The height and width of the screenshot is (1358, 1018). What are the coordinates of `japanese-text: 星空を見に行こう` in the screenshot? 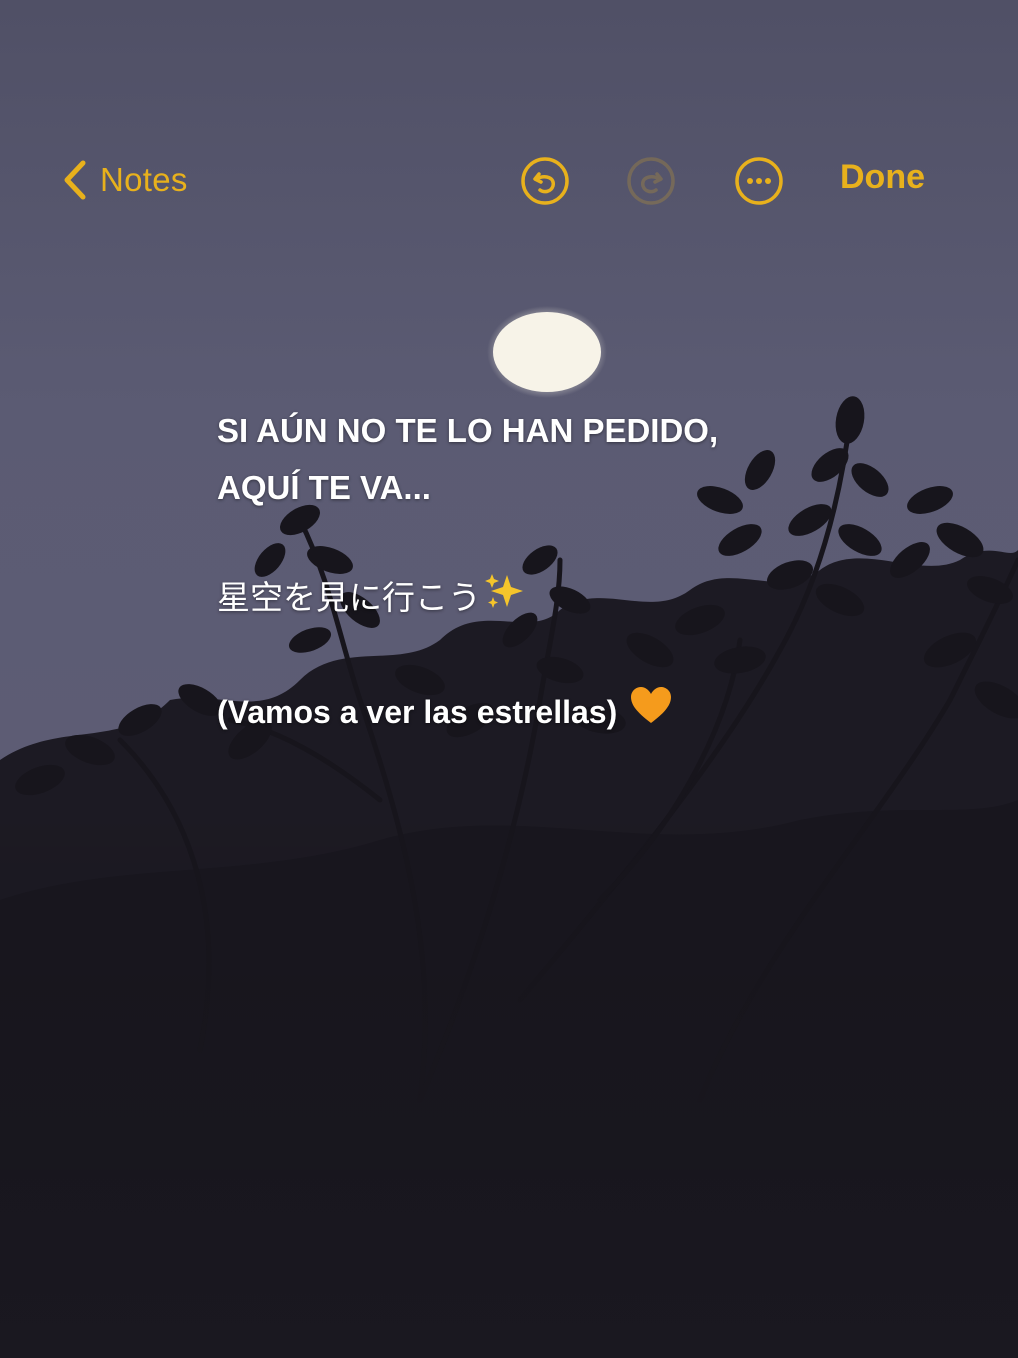 It's located at (349, 597).